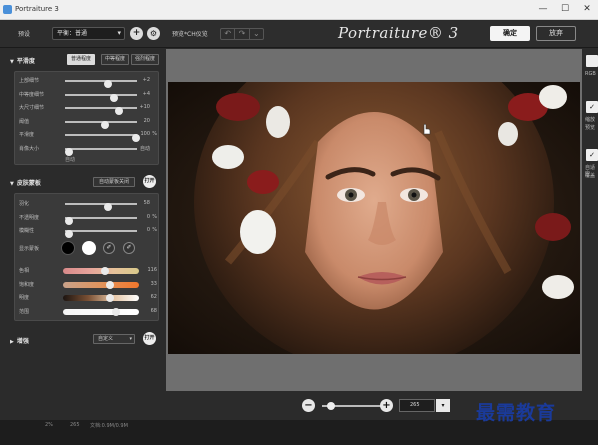 The width and height of the screenshot is (598, 445). I want to click on preset-select: 平衡：普通 ▾, so click(88, 33).